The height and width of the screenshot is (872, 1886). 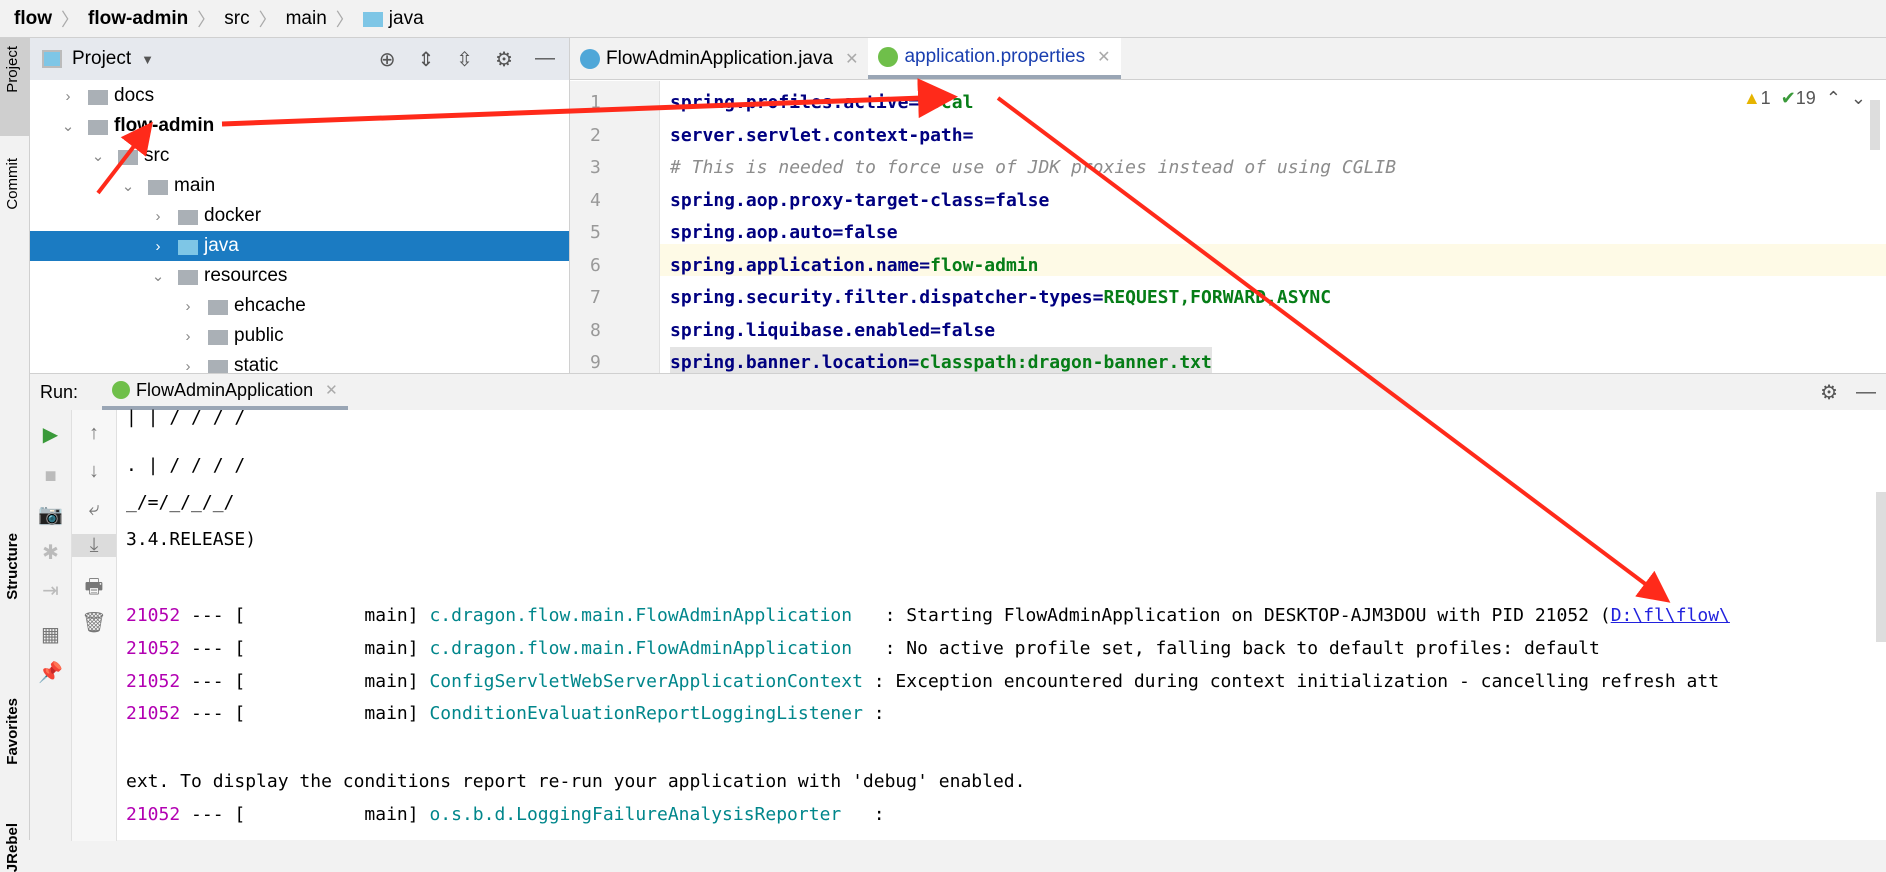 I want to click on next-highlight-icon: ⌄, so click(x=1858, y=98).